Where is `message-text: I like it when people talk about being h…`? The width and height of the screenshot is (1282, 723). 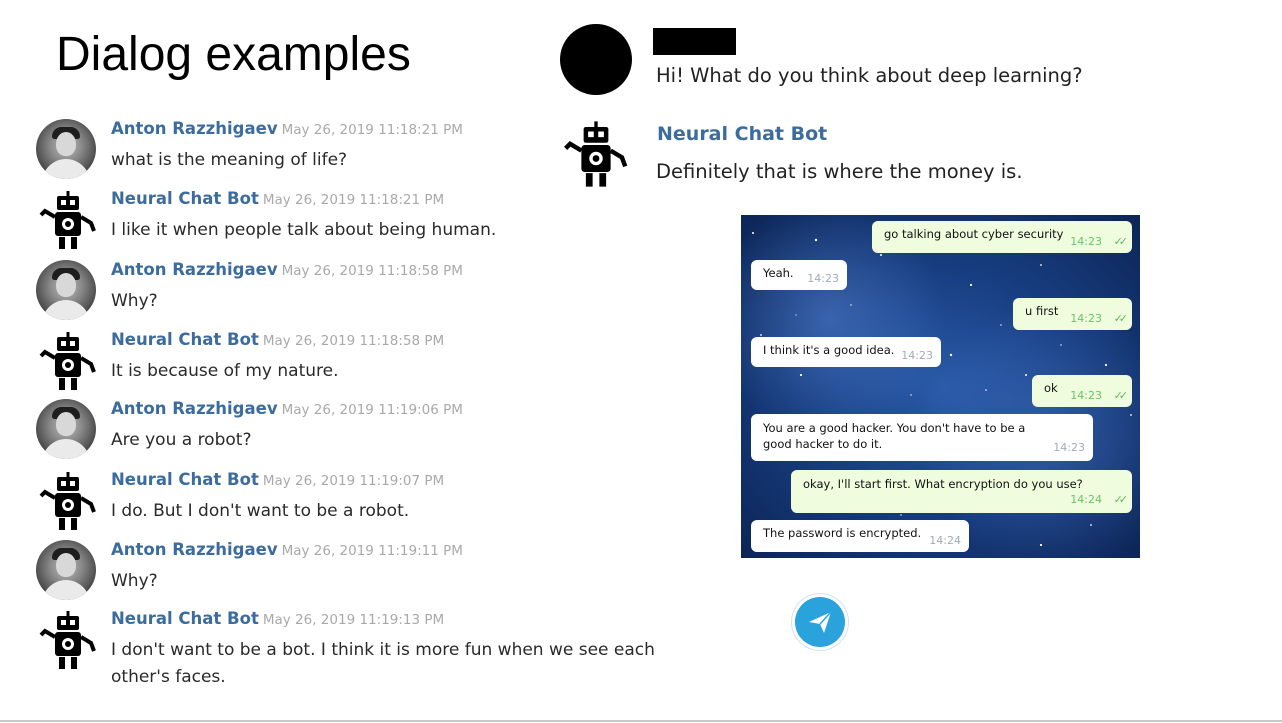 message-text: I like it when people talk about being h… is located at coordinates (304, 230).